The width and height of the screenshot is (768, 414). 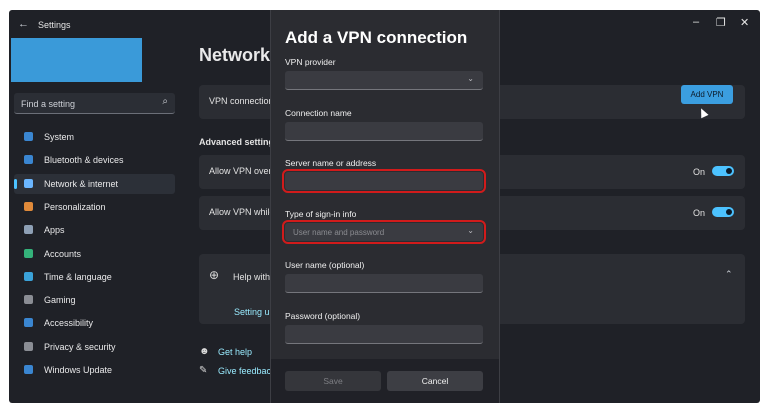 I want to click on account-card, so click(x=76, y=60).